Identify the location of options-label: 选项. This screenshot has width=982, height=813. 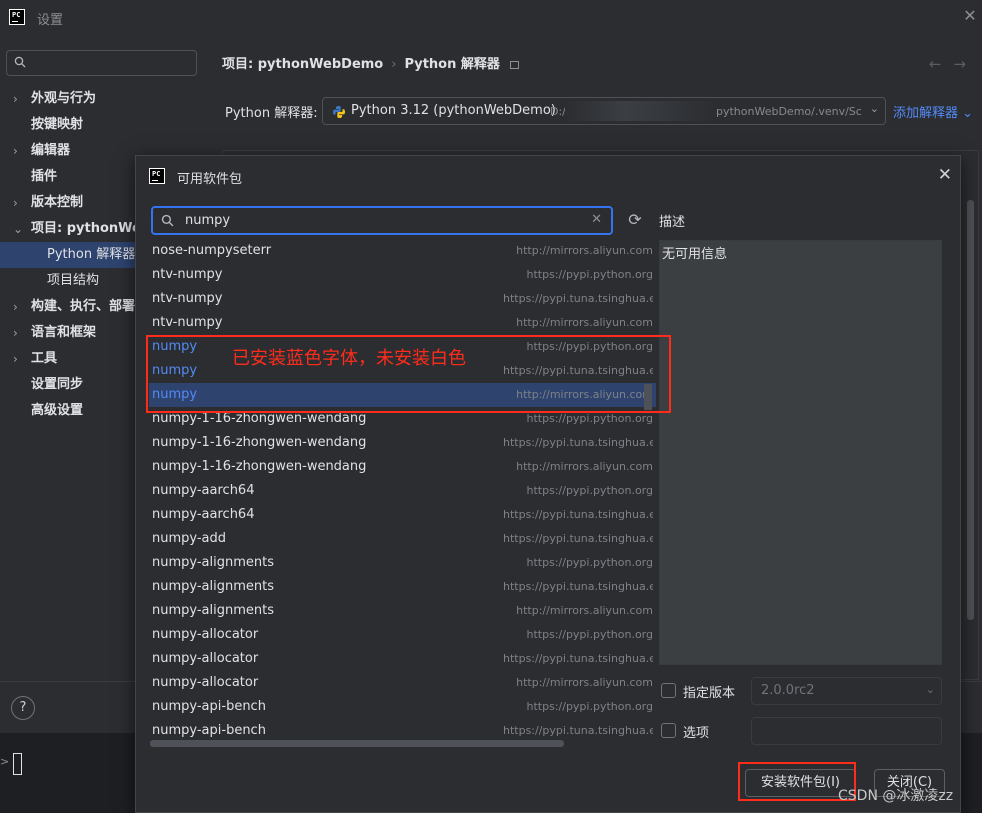
(696, 733).